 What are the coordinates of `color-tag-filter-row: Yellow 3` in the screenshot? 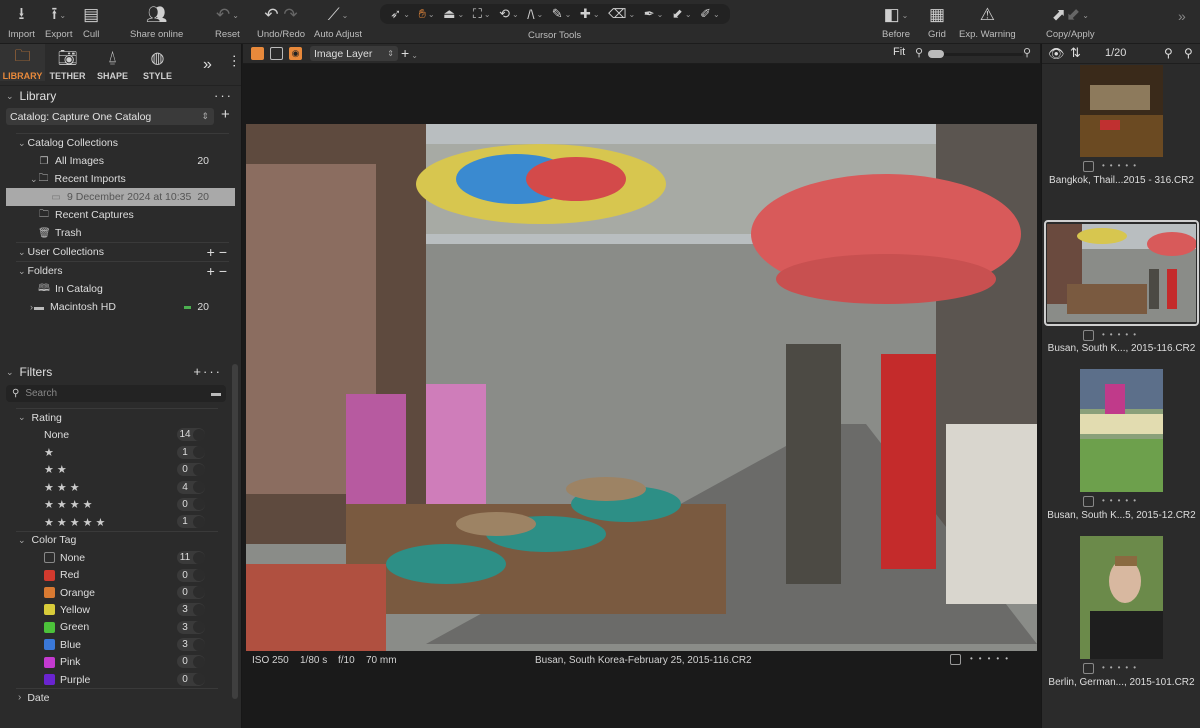 It's located at (121, 609).